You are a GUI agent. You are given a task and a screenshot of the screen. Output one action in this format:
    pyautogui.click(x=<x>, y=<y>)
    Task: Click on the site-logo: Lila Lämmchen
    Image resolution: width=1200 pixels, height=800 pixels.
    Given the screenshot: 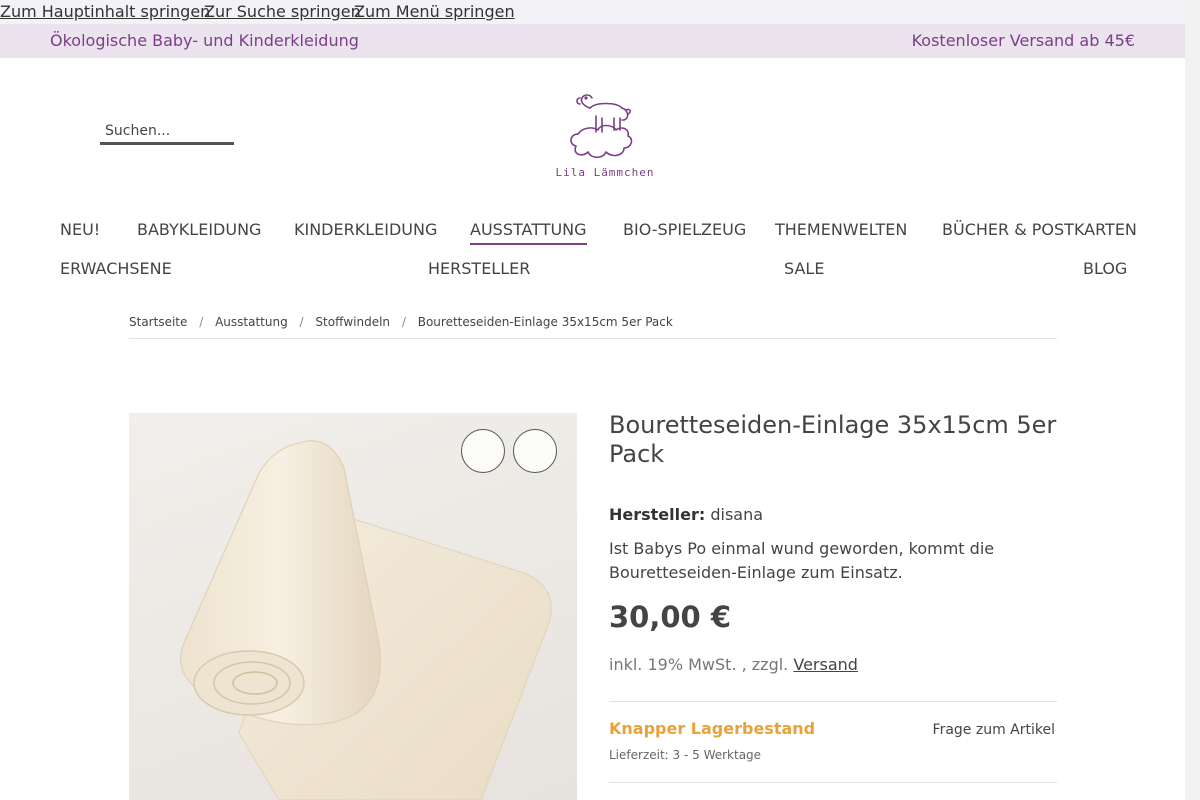 What is the action you would take?
    pyautogui.click(x=605, y=134)
    